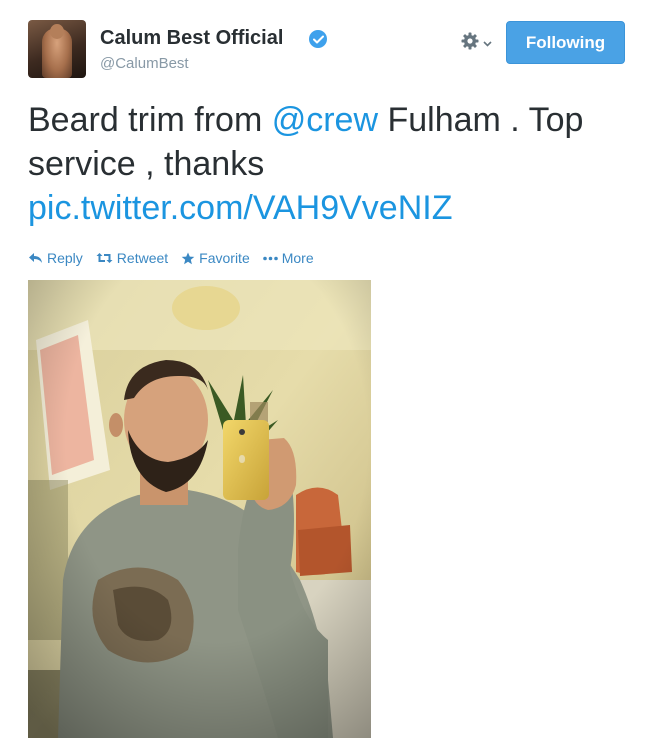 Image resolution: width=650 pixels, height=754 pixels. Describe the element at coordinates (144, 63) in the screenshot. I see `user-handle: @CalumBest` at that location.